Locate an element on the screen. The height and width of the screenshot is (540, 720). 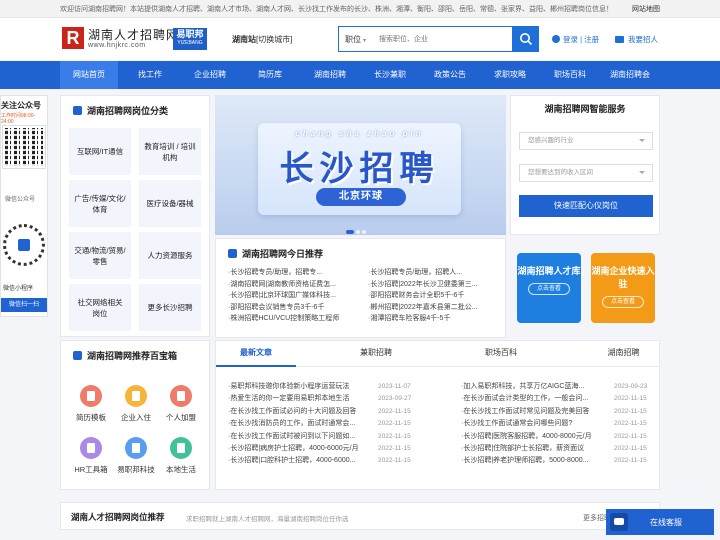
news-item: ·长沙找工作面试通常会问哪些问题? 2022-11-15 is located at coordinates (566, 424).